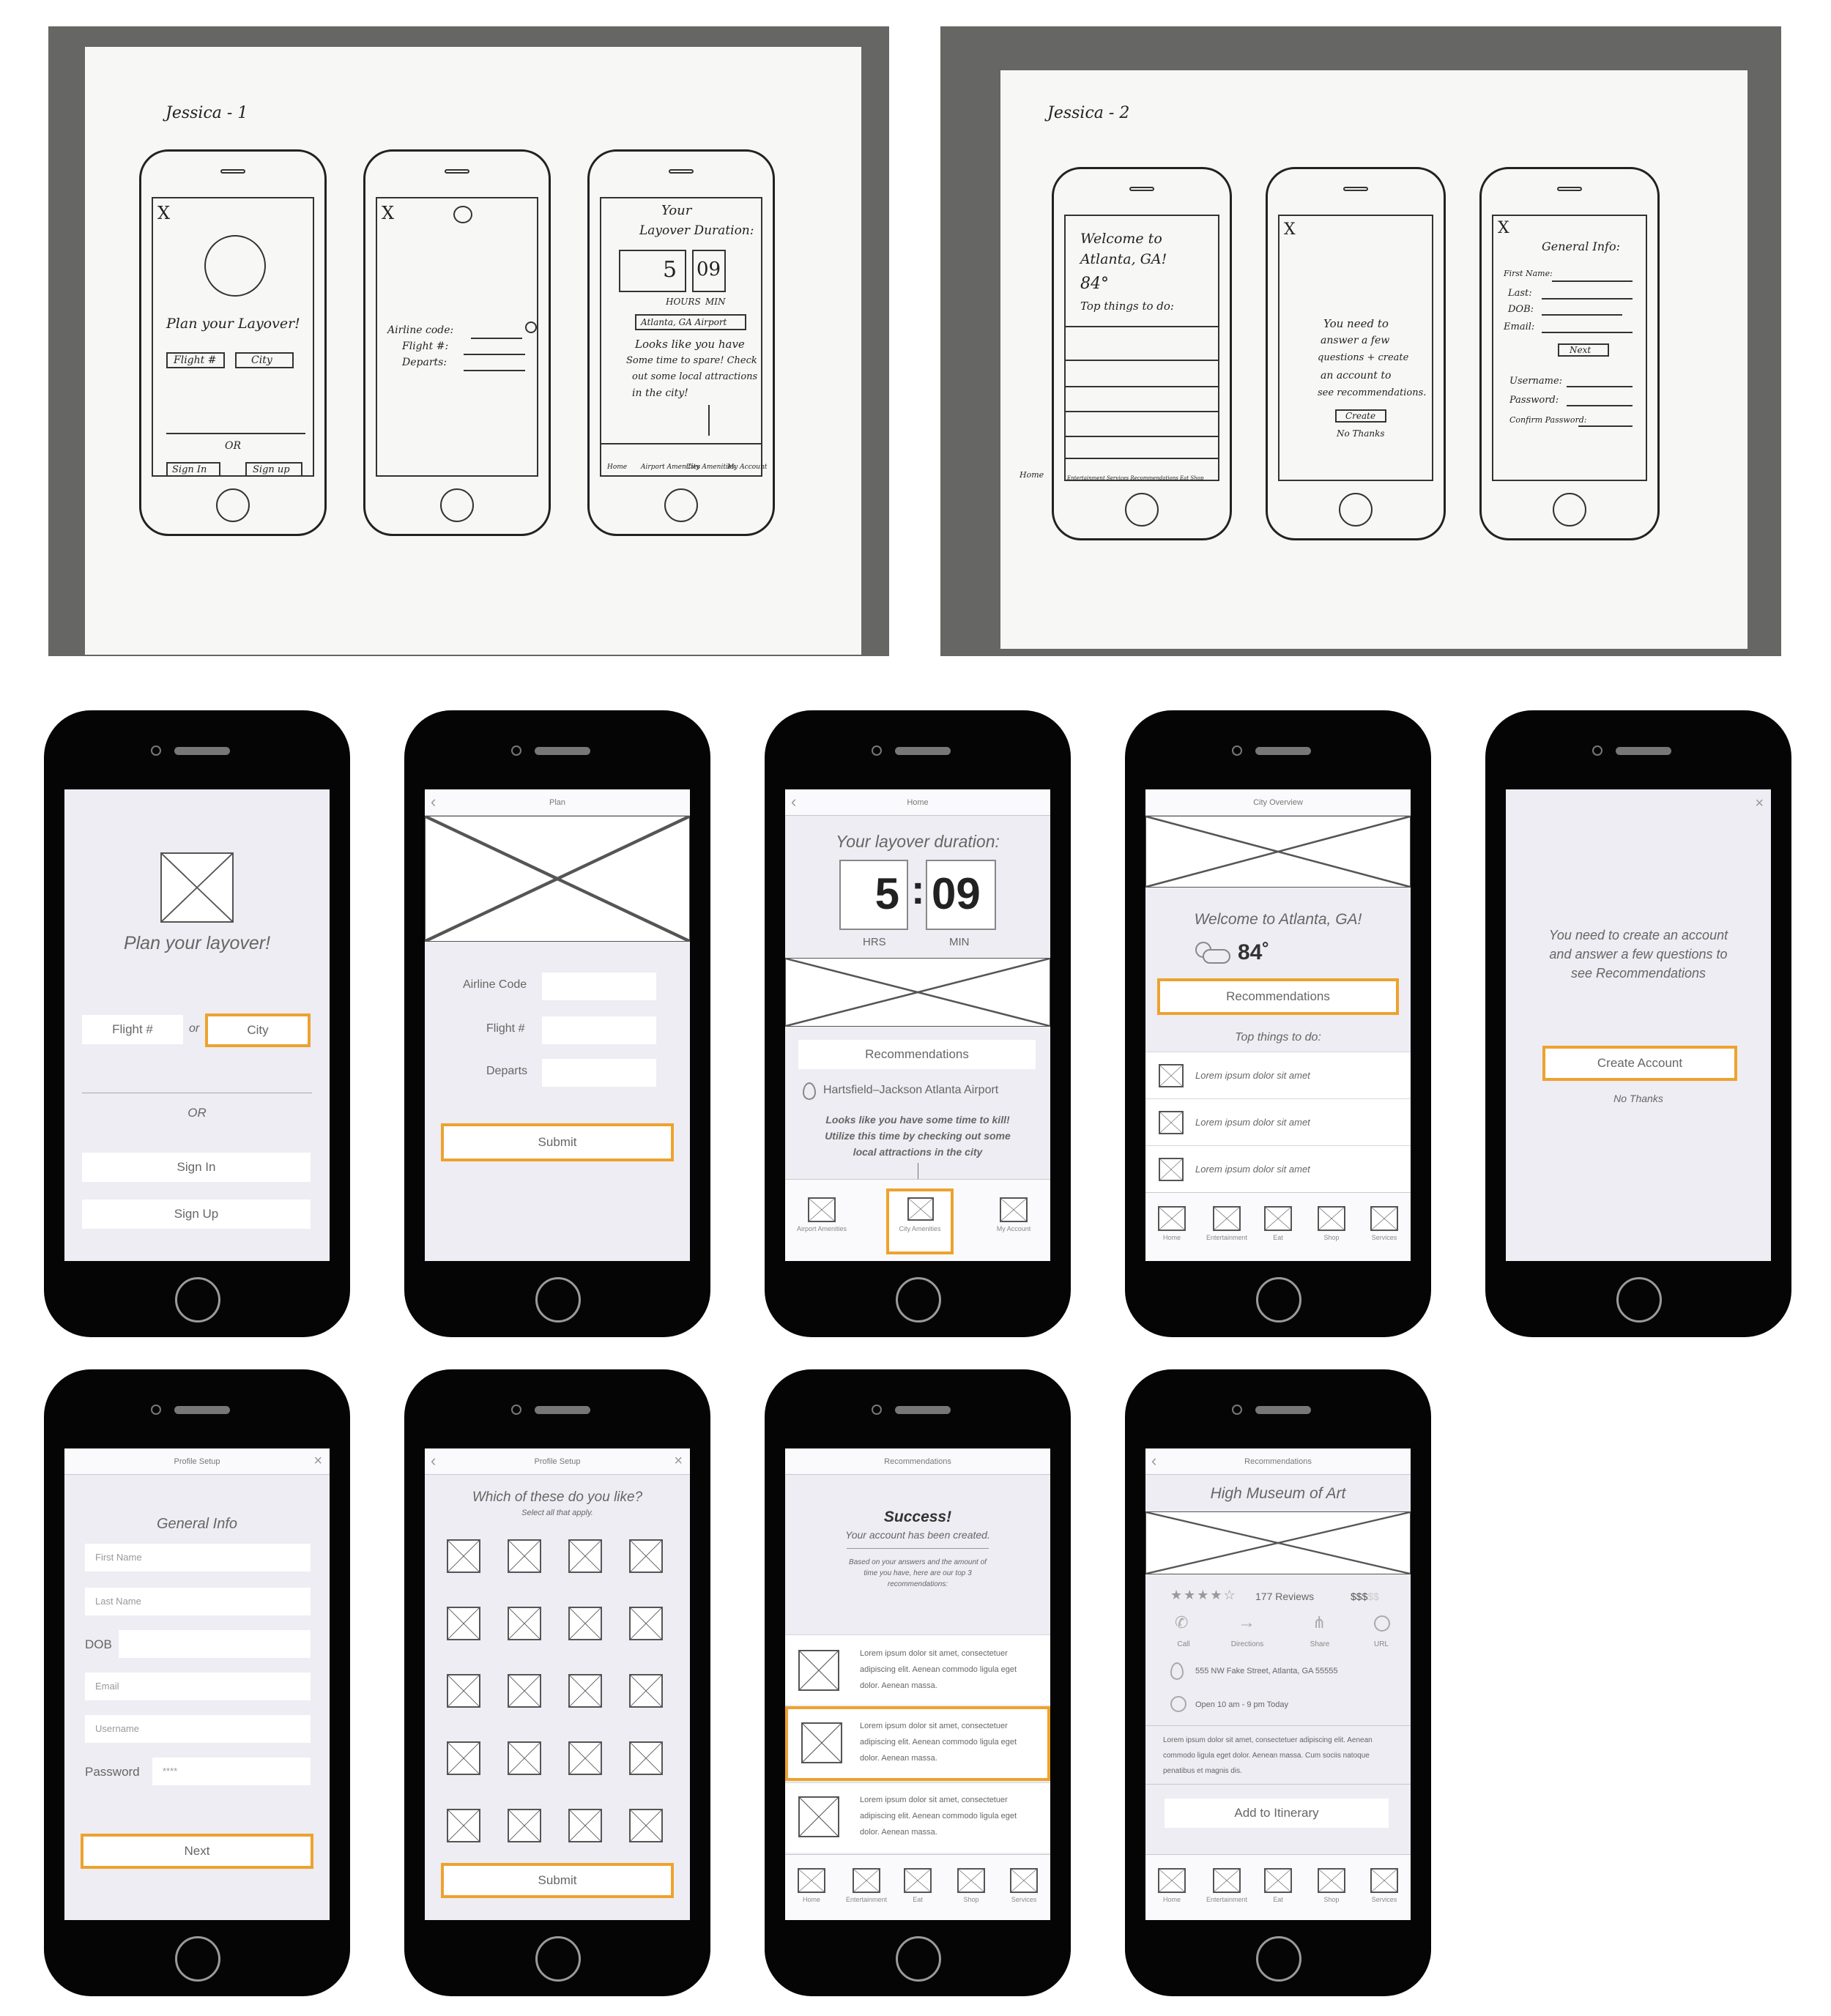 This screenshot has width=1831, height=2016. Describe the element at coordinates (1284, 1596) in the screenshot. I see `review-count: 177 Reviews` at that location.